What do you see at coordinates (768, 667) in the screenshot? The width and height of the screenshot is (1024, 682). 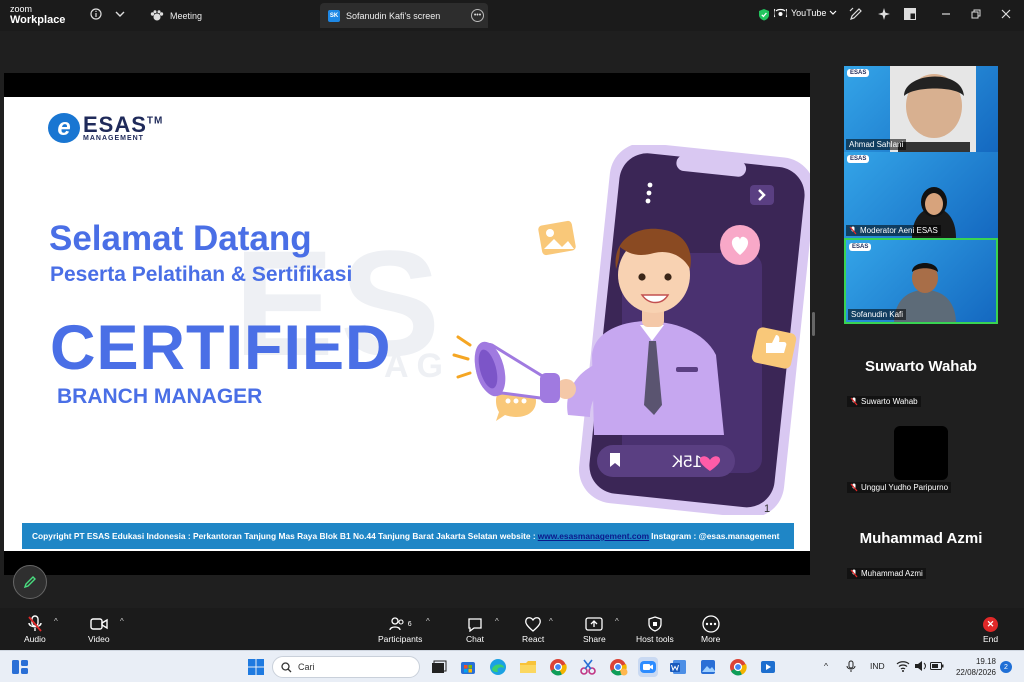 I see `media-player-icon` at bounding box center [768, 667].